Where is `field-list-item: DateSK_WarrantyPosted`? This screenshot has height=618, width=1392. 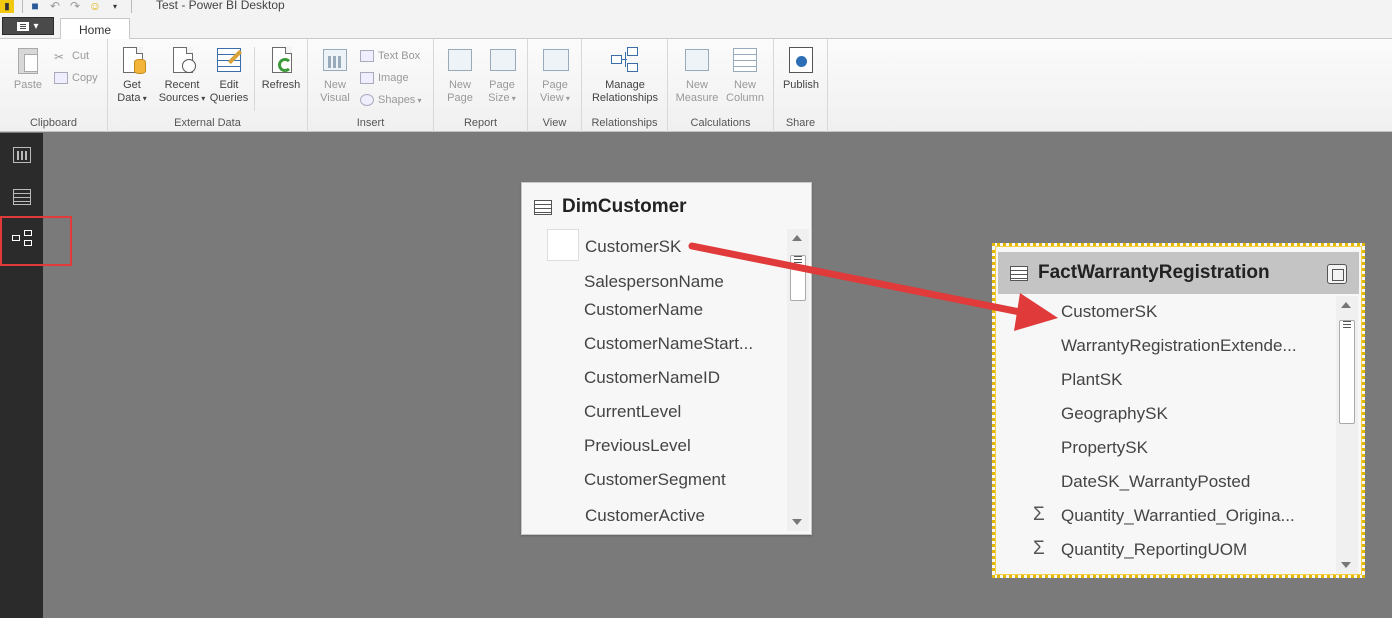 field-list-item: DateSK_WarrantyPosted is located at coordinates (1155, 482).